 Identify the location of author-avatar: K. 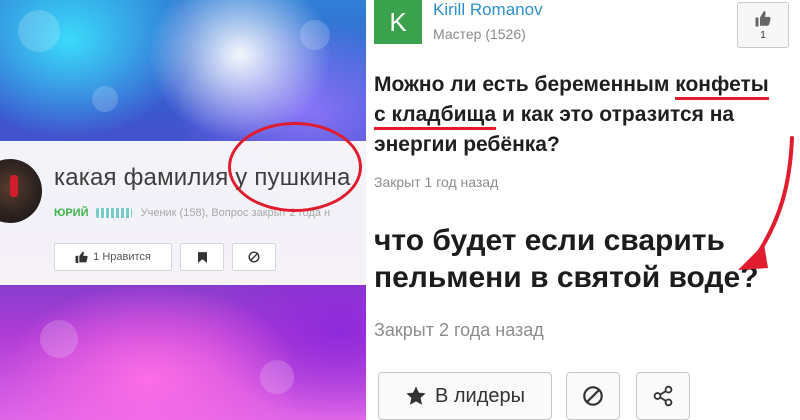
(398, 22).